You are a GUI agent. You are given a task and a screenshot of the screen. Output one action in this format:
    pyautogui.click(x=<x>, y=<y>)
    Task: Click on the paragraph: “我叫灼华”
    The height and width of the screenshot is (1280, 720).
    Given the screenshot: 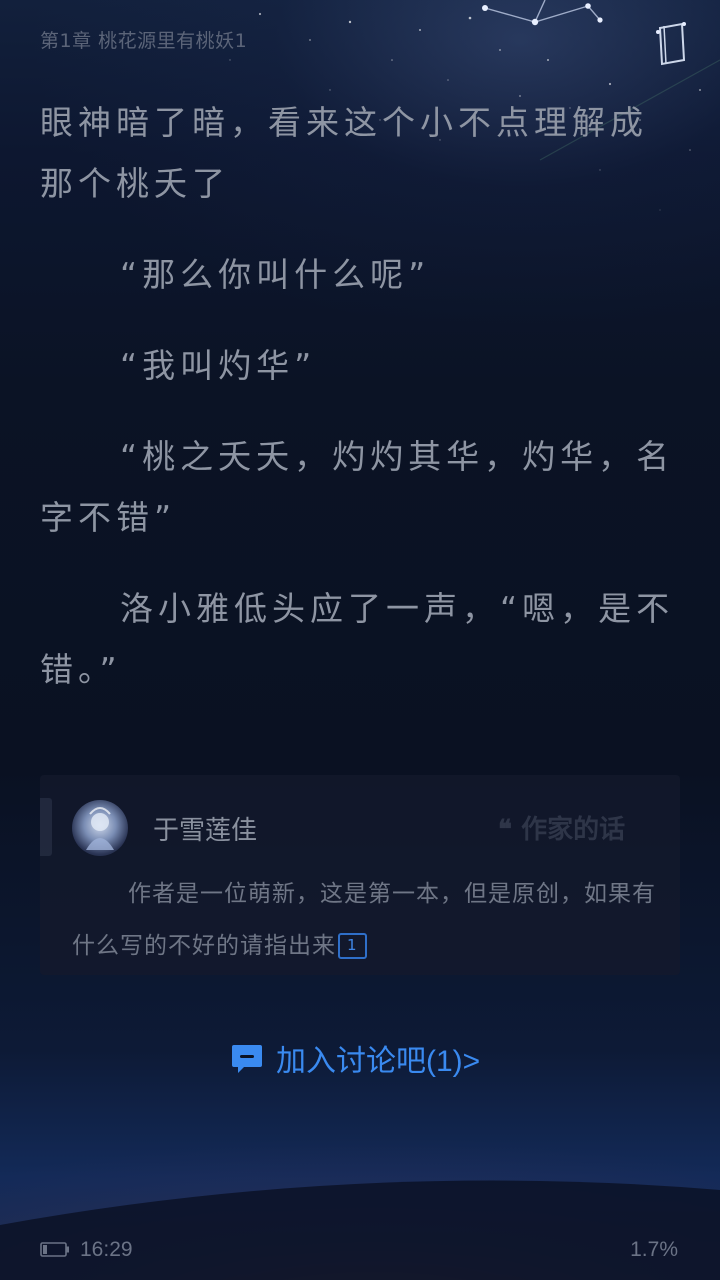 What is the action you would take?
    pyautogui.click(x=218, y=365)
    